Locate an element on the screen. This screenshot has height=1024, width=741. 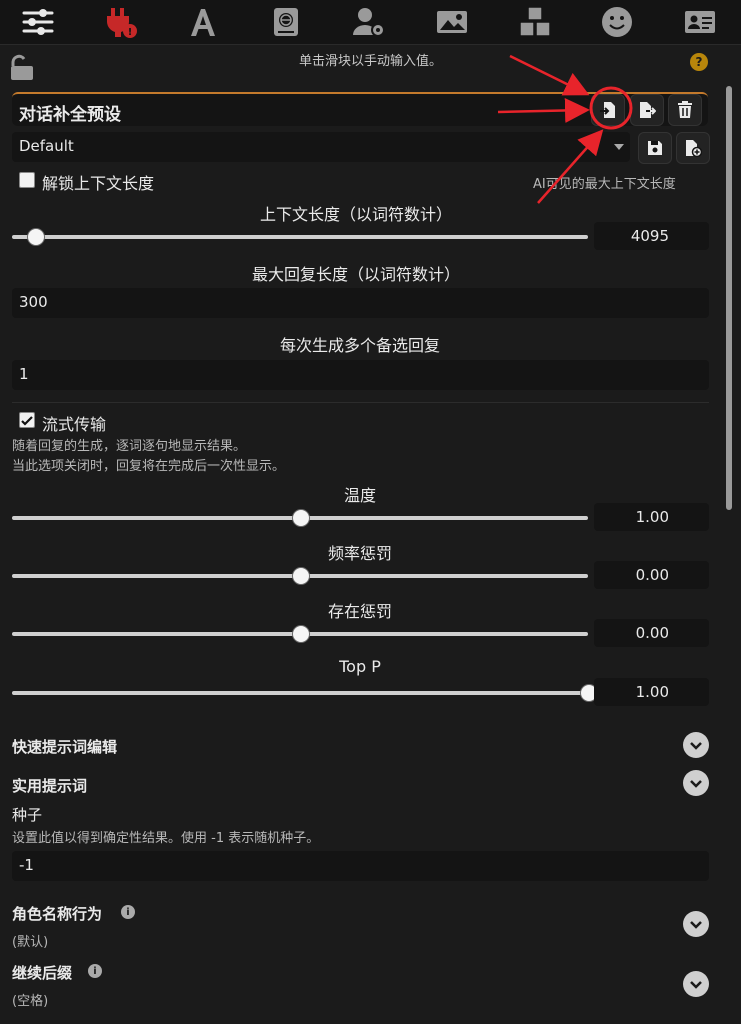
sliders-icon is located at coordinates (38, 22).